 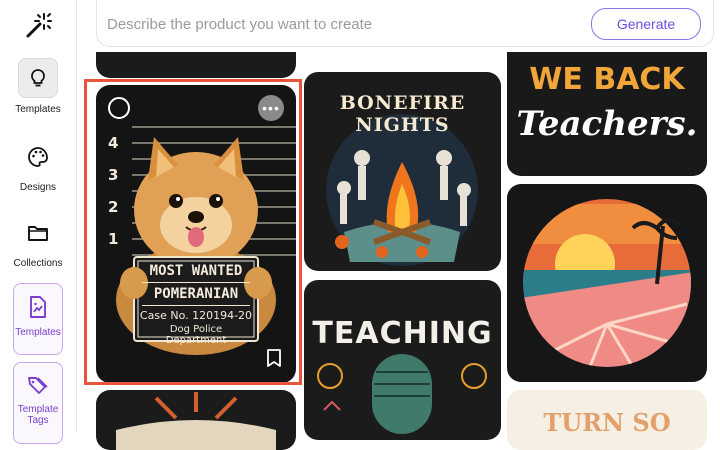 I want to click on gallery-card-teachers: WE BACK Teachers., so click(x=607, y=114).